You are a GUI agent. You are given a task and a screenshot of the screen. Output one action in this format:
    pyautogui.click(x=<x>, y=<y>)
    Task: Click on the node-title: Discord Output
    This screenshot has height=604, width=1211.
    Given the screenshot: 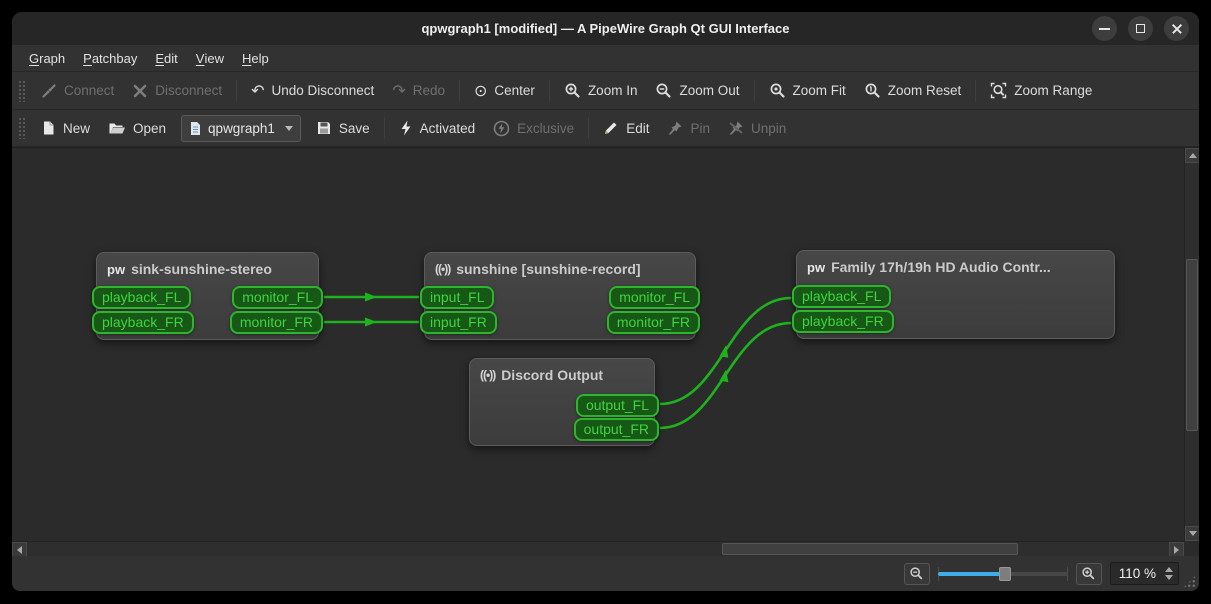 What is the action you would take?
    pyautogui.click(x=552, y=375)
    